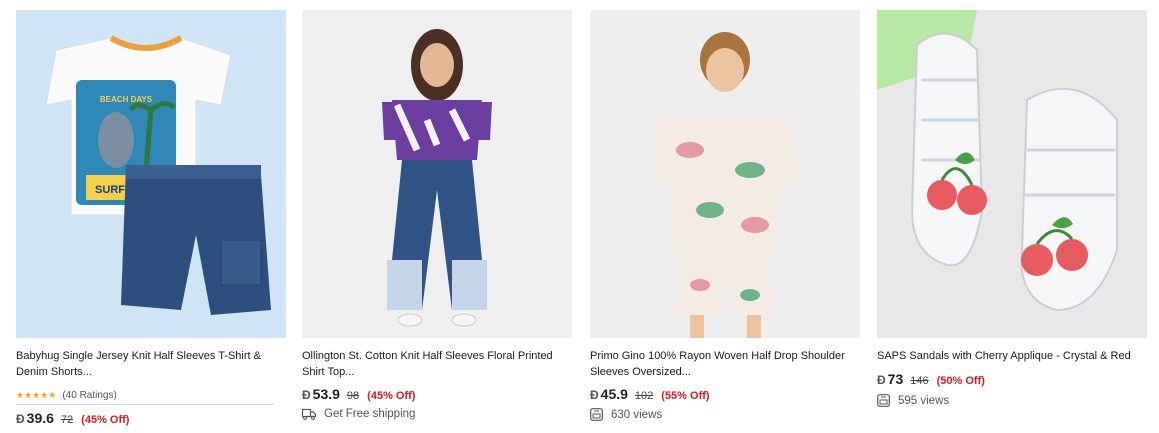 This screenshot has width=1159, height=433. What do you see at coordinates (644, 396) in the screenshot?
I see `original-price: 102` at bounding box center [644, 396].